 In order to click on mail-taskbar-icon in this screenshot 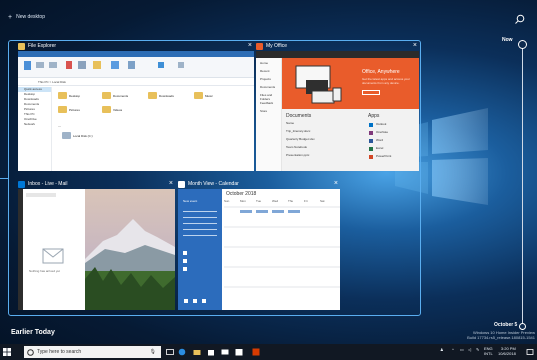, I will do `click(225, 352)`.